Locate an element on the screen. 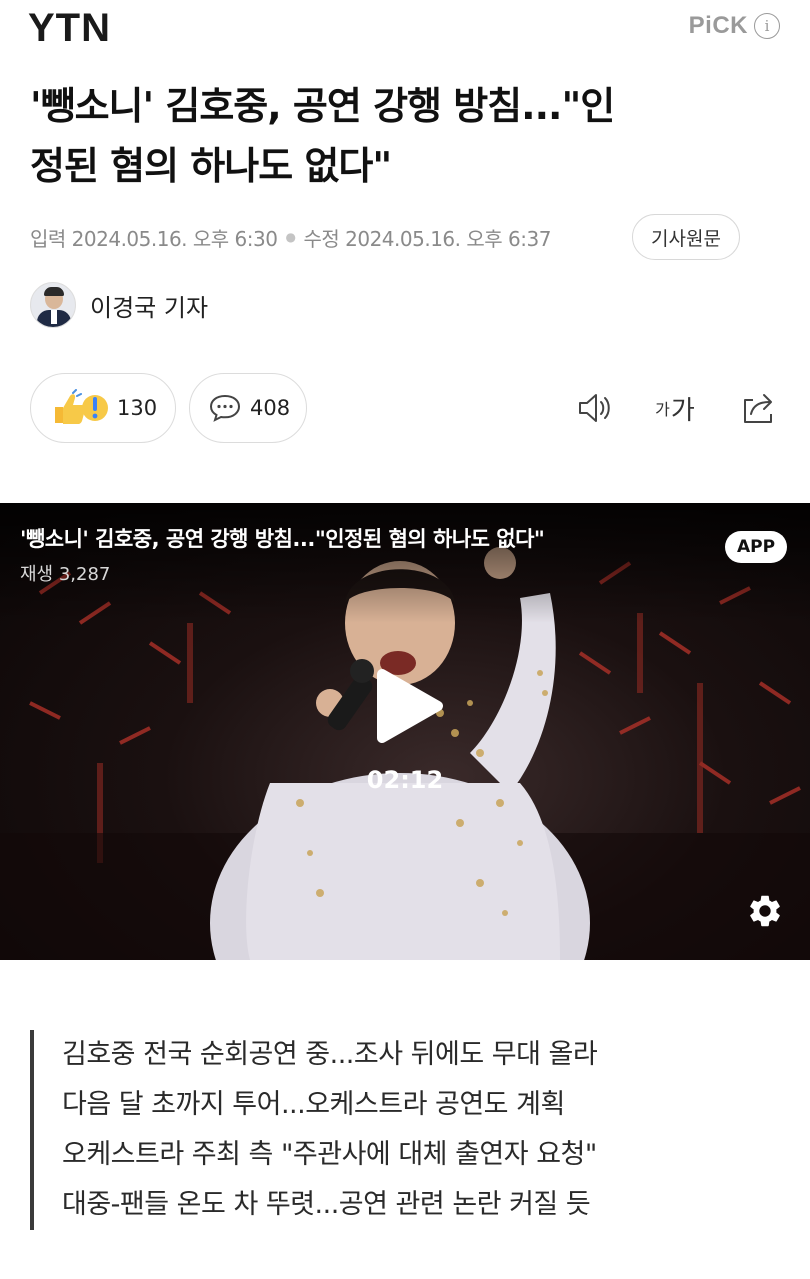 The height and width of the screenshot is (1279, 810). listen-button is located at coordinates (595, 408).